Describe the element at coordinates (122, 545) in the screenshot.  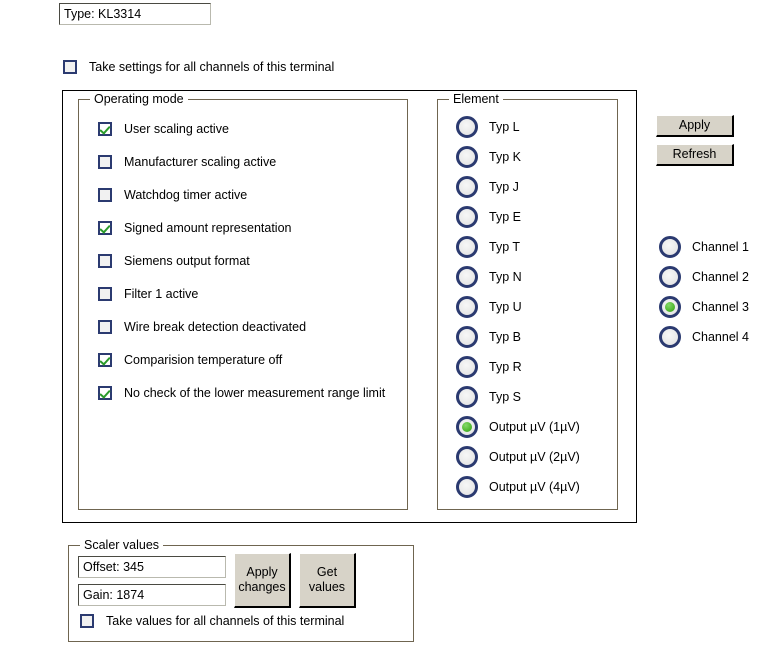
I see `scaler-values-title: Scaler values` at that location.